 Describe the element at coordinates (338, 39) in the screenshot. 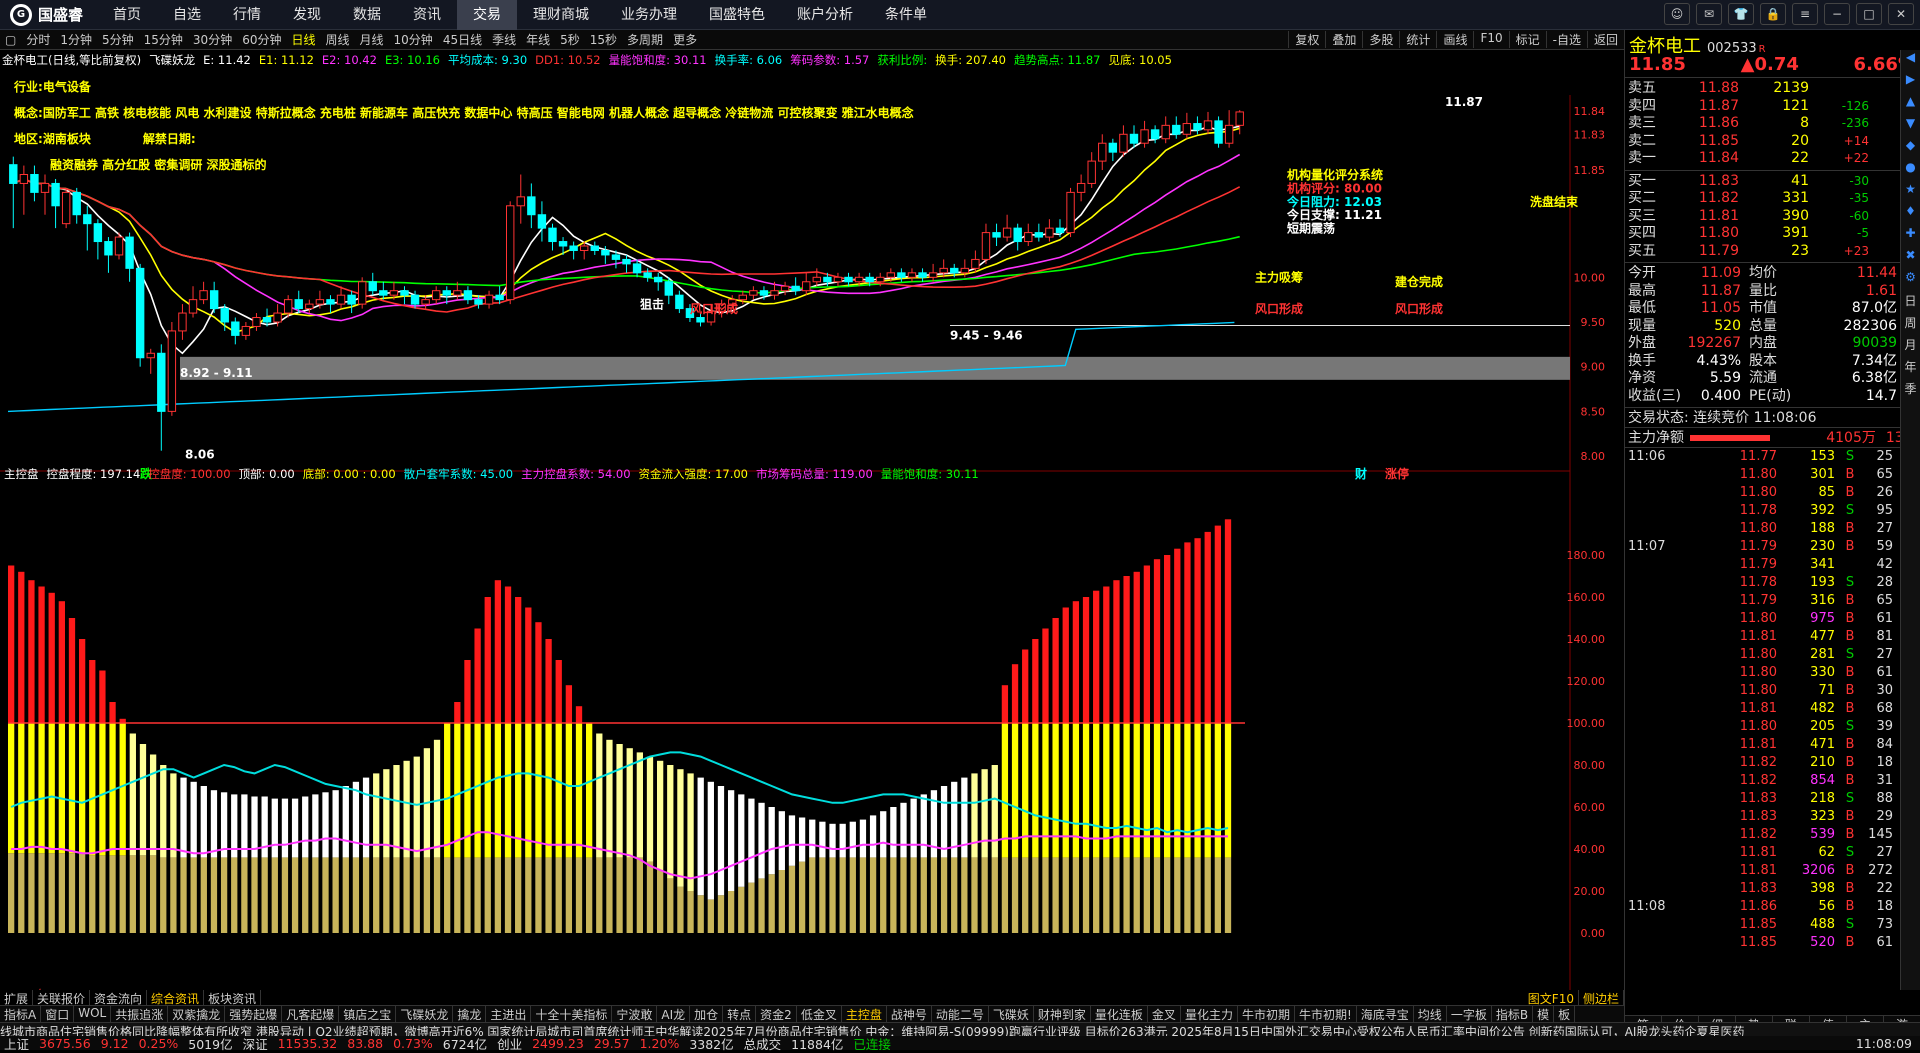

I see `period-7: 周线` at that location.